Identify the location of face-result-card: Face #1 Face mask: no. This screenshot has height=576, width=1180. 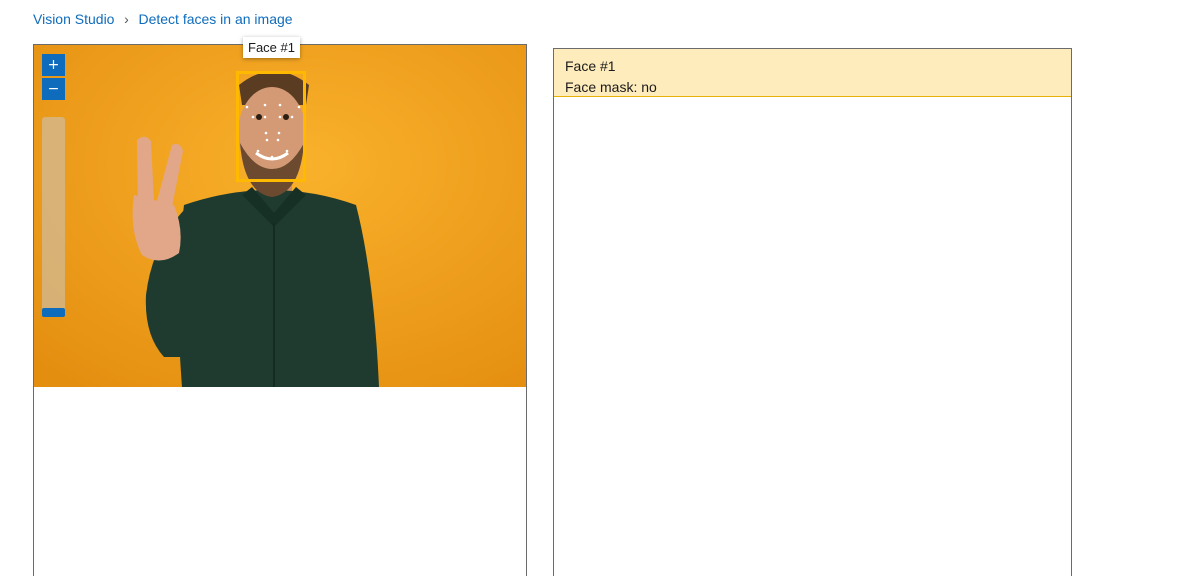
(812, 73).